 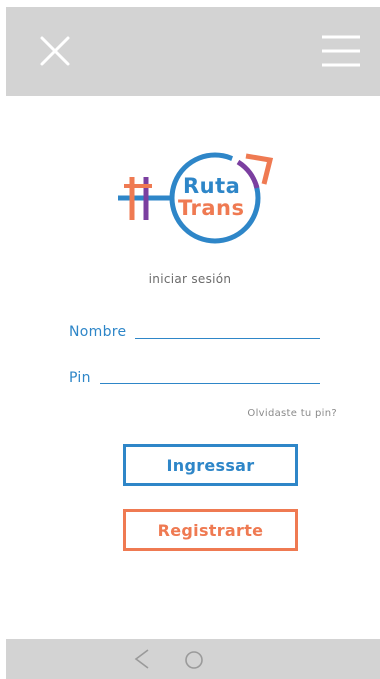 I want to click on login-button: Ingressar, so click(x=210, y=465).